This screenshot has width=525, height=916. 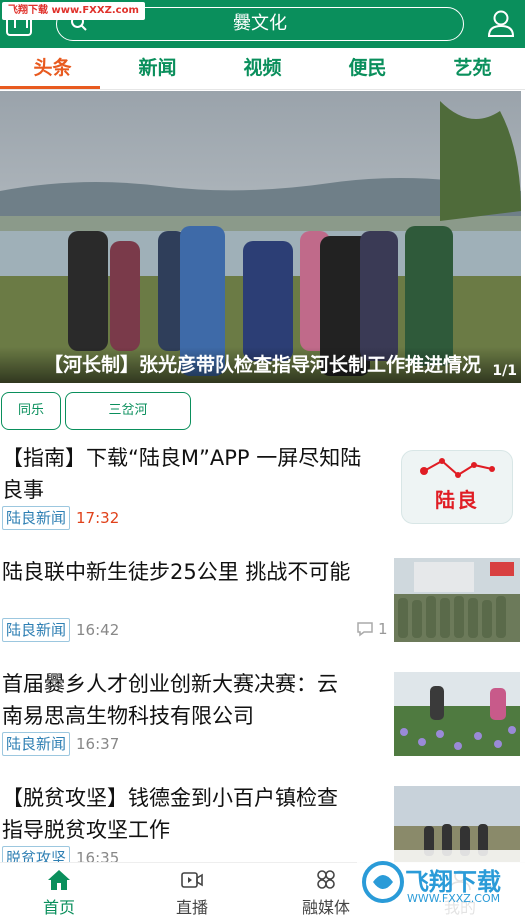 I want to click on active-tab-indicator, so click(x=50, y=87).